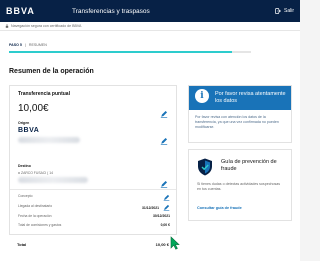 The image size is (320, 261). What do you see at coordinates (35, 216) in the screenshot?
I see `detail-label: Fecha de la operación` at bounding box center [35, 216].